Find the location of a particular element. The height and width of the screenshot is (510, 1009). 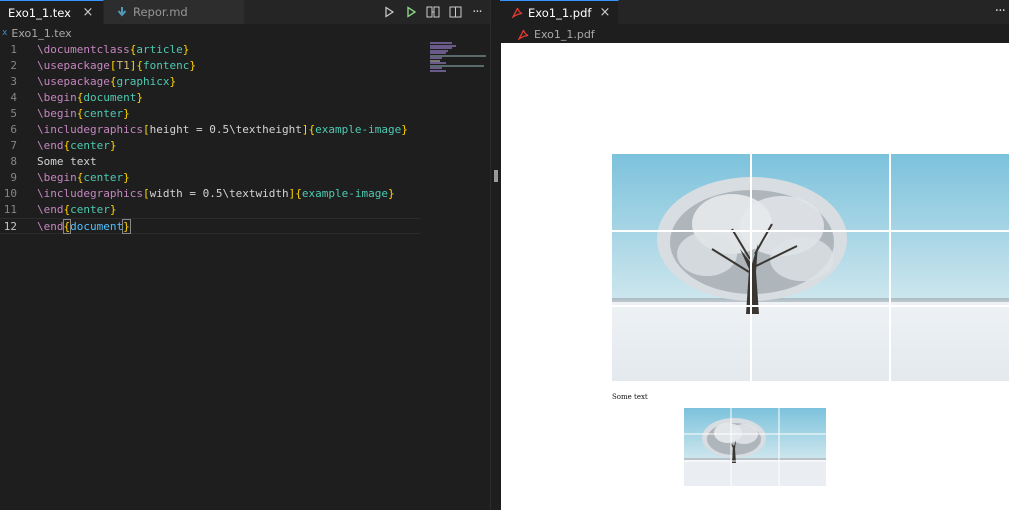

code-line: 3 \usepackage{graphicx} is located at coordinates (210, 82).